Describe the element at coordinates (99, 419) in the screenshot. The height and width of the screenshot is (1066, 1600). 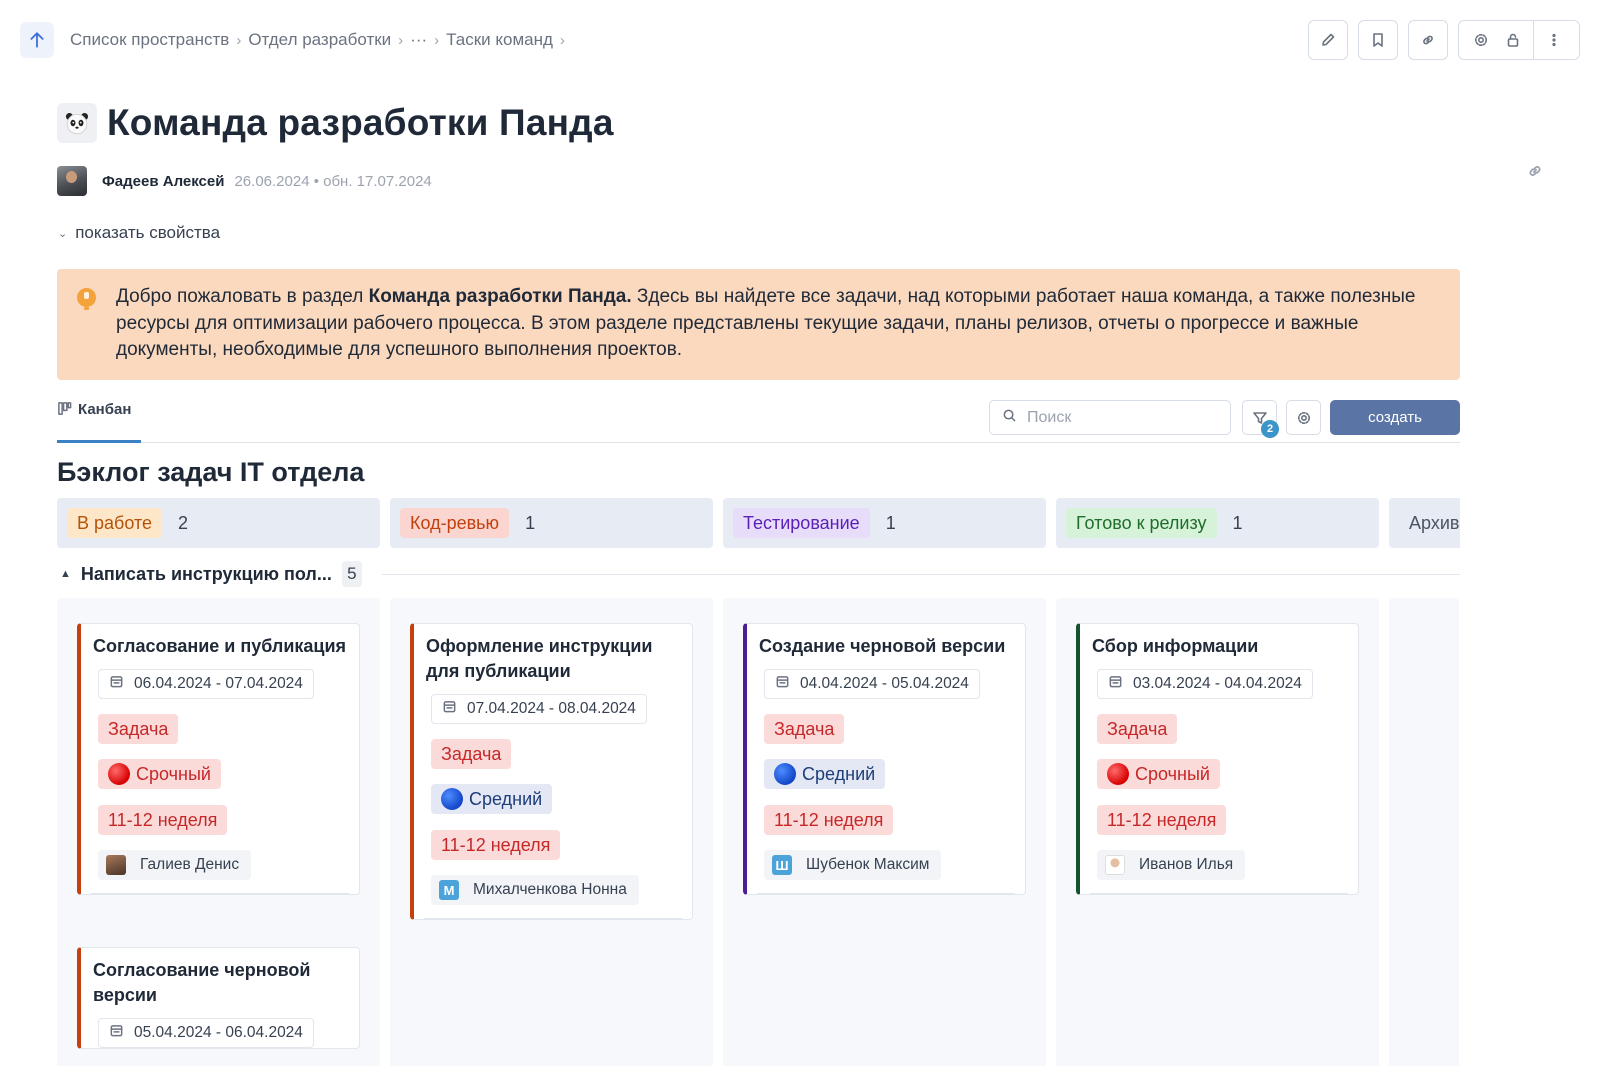
I see `tab-kanban: Канбан` at that location.